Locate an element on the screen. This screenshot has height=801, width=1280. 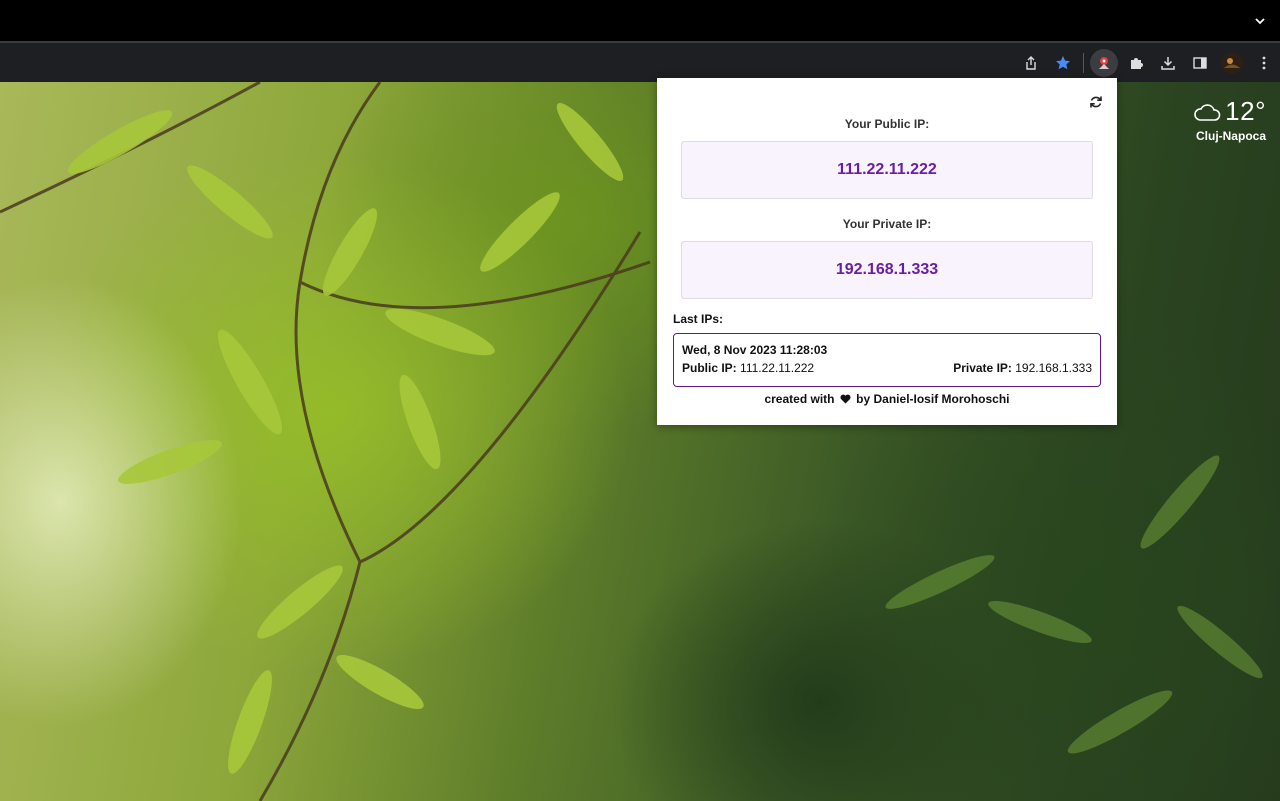
credit-prefix: created with is located at coordinates (799, 399).